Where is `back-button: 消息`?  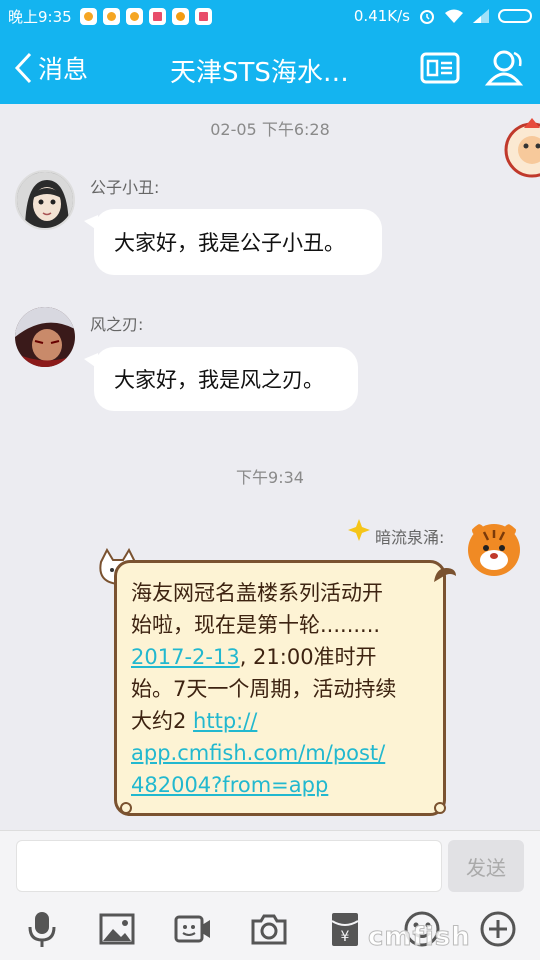
back-button: 消息 is located at coordinates (50, 68).